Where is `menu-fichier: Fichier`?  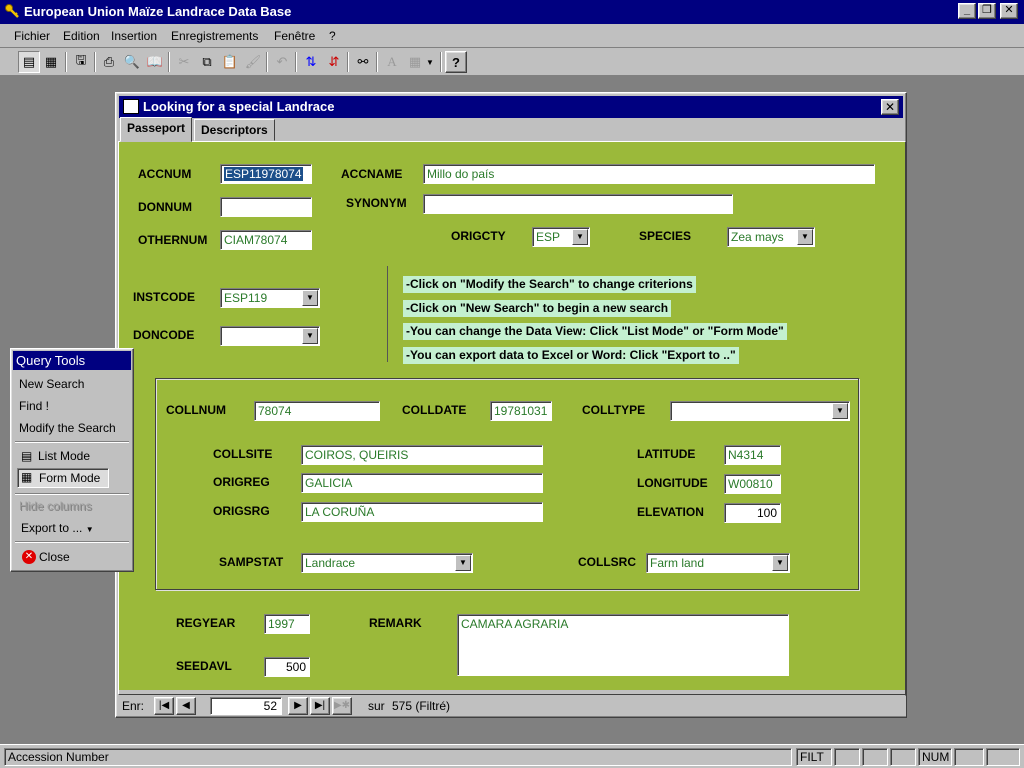 menu-fichier: Fichier is located at coordinates (32, 36).